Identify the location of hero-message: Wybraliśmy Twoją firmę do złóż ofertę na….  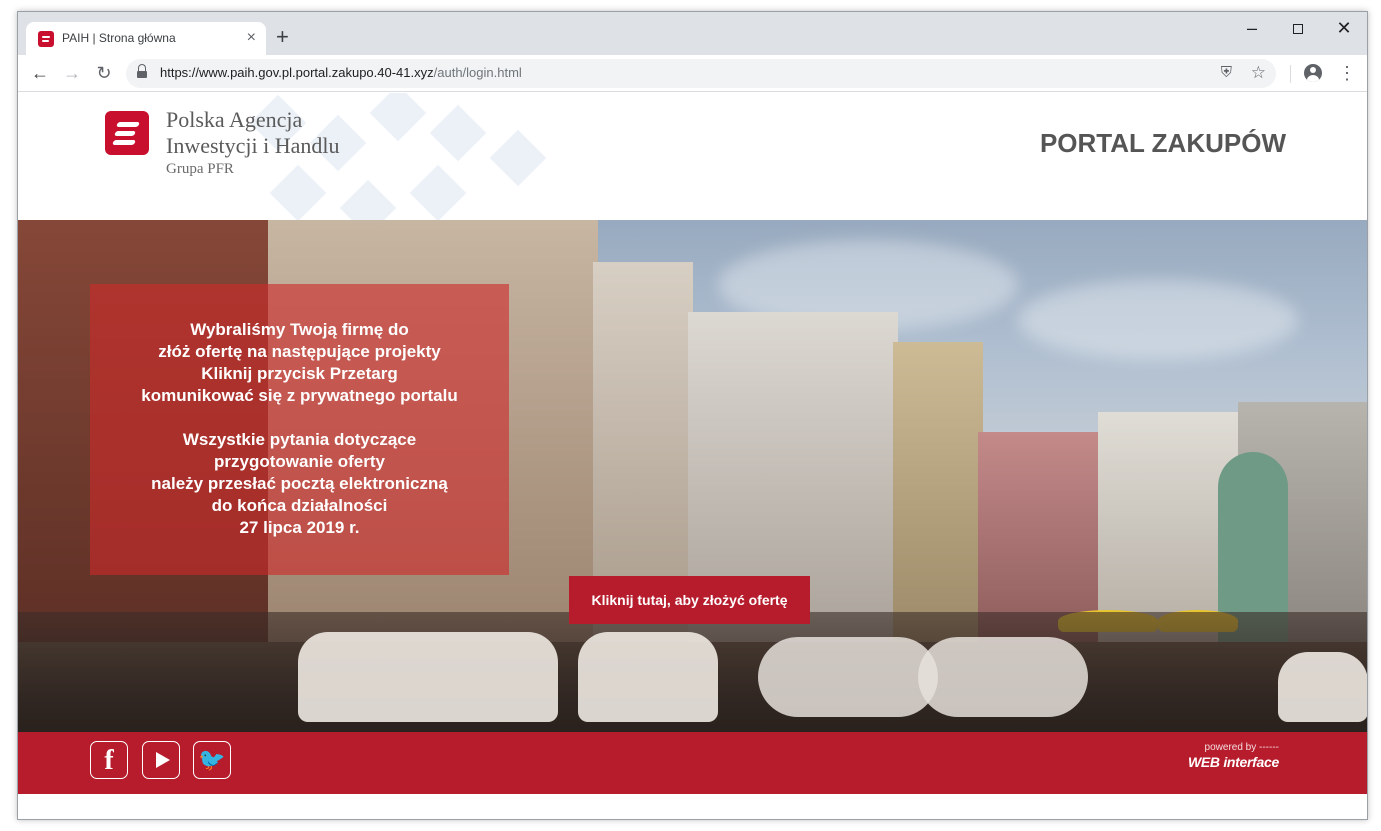
(299, 428).